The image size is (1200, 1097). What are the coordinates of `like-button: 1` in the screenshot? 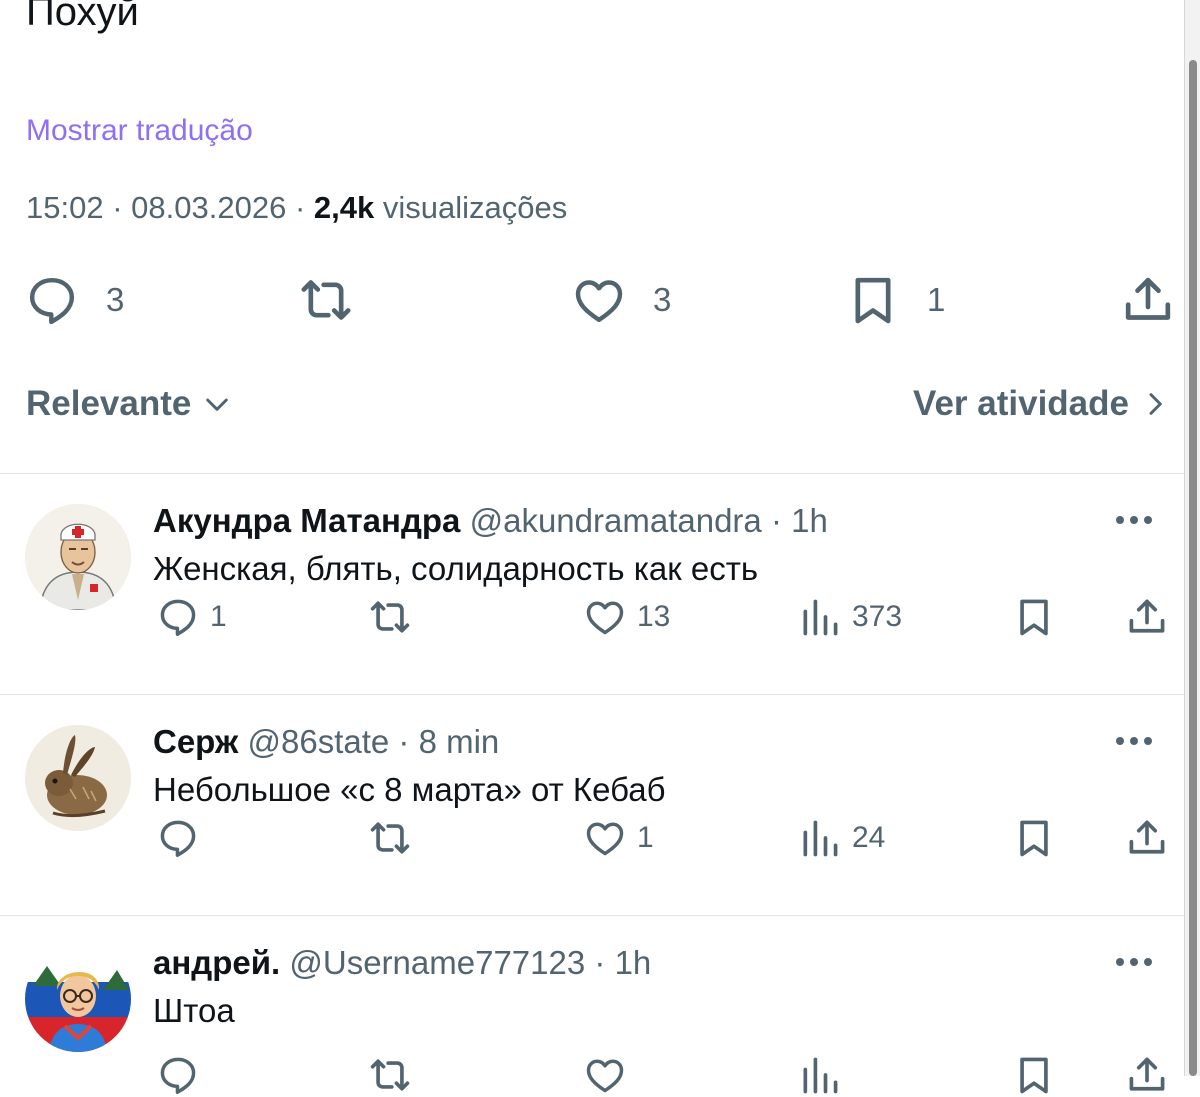 It's located at (618, 838).